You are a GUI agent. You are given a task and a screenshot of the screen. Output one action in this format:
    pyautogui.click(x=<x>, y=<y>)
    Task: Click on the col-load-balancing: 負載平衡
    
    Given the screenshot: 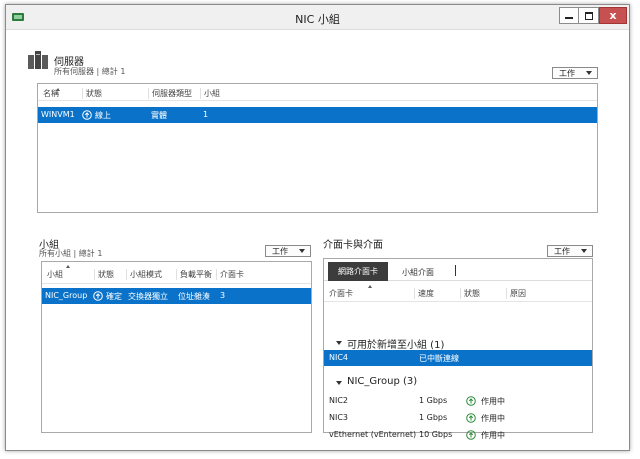 What is the action you would take?
    pyautogui.click(x=196, y=274)
    